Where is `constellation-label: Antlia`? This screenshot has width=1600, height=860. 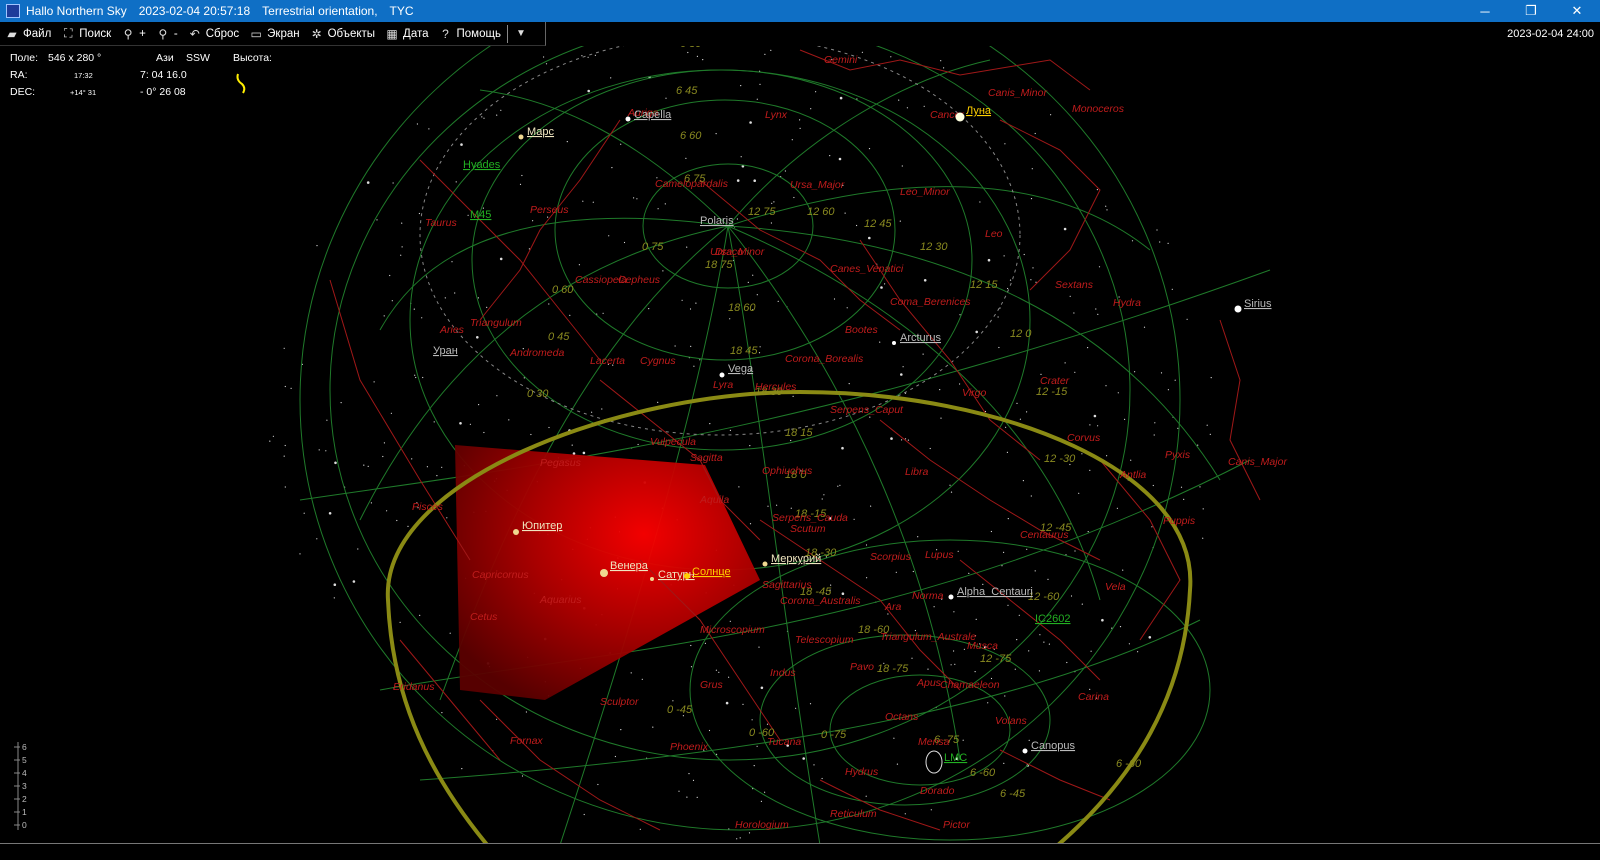
constellation-label: Antlia is located at coordinates (1132, 475).